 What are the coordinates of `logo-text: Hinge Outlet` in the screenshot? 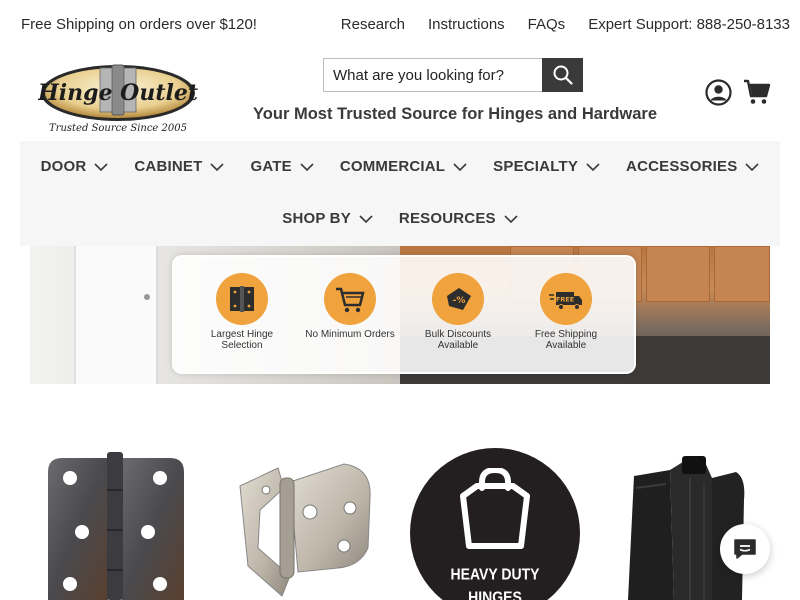 It's located at (118, 93).